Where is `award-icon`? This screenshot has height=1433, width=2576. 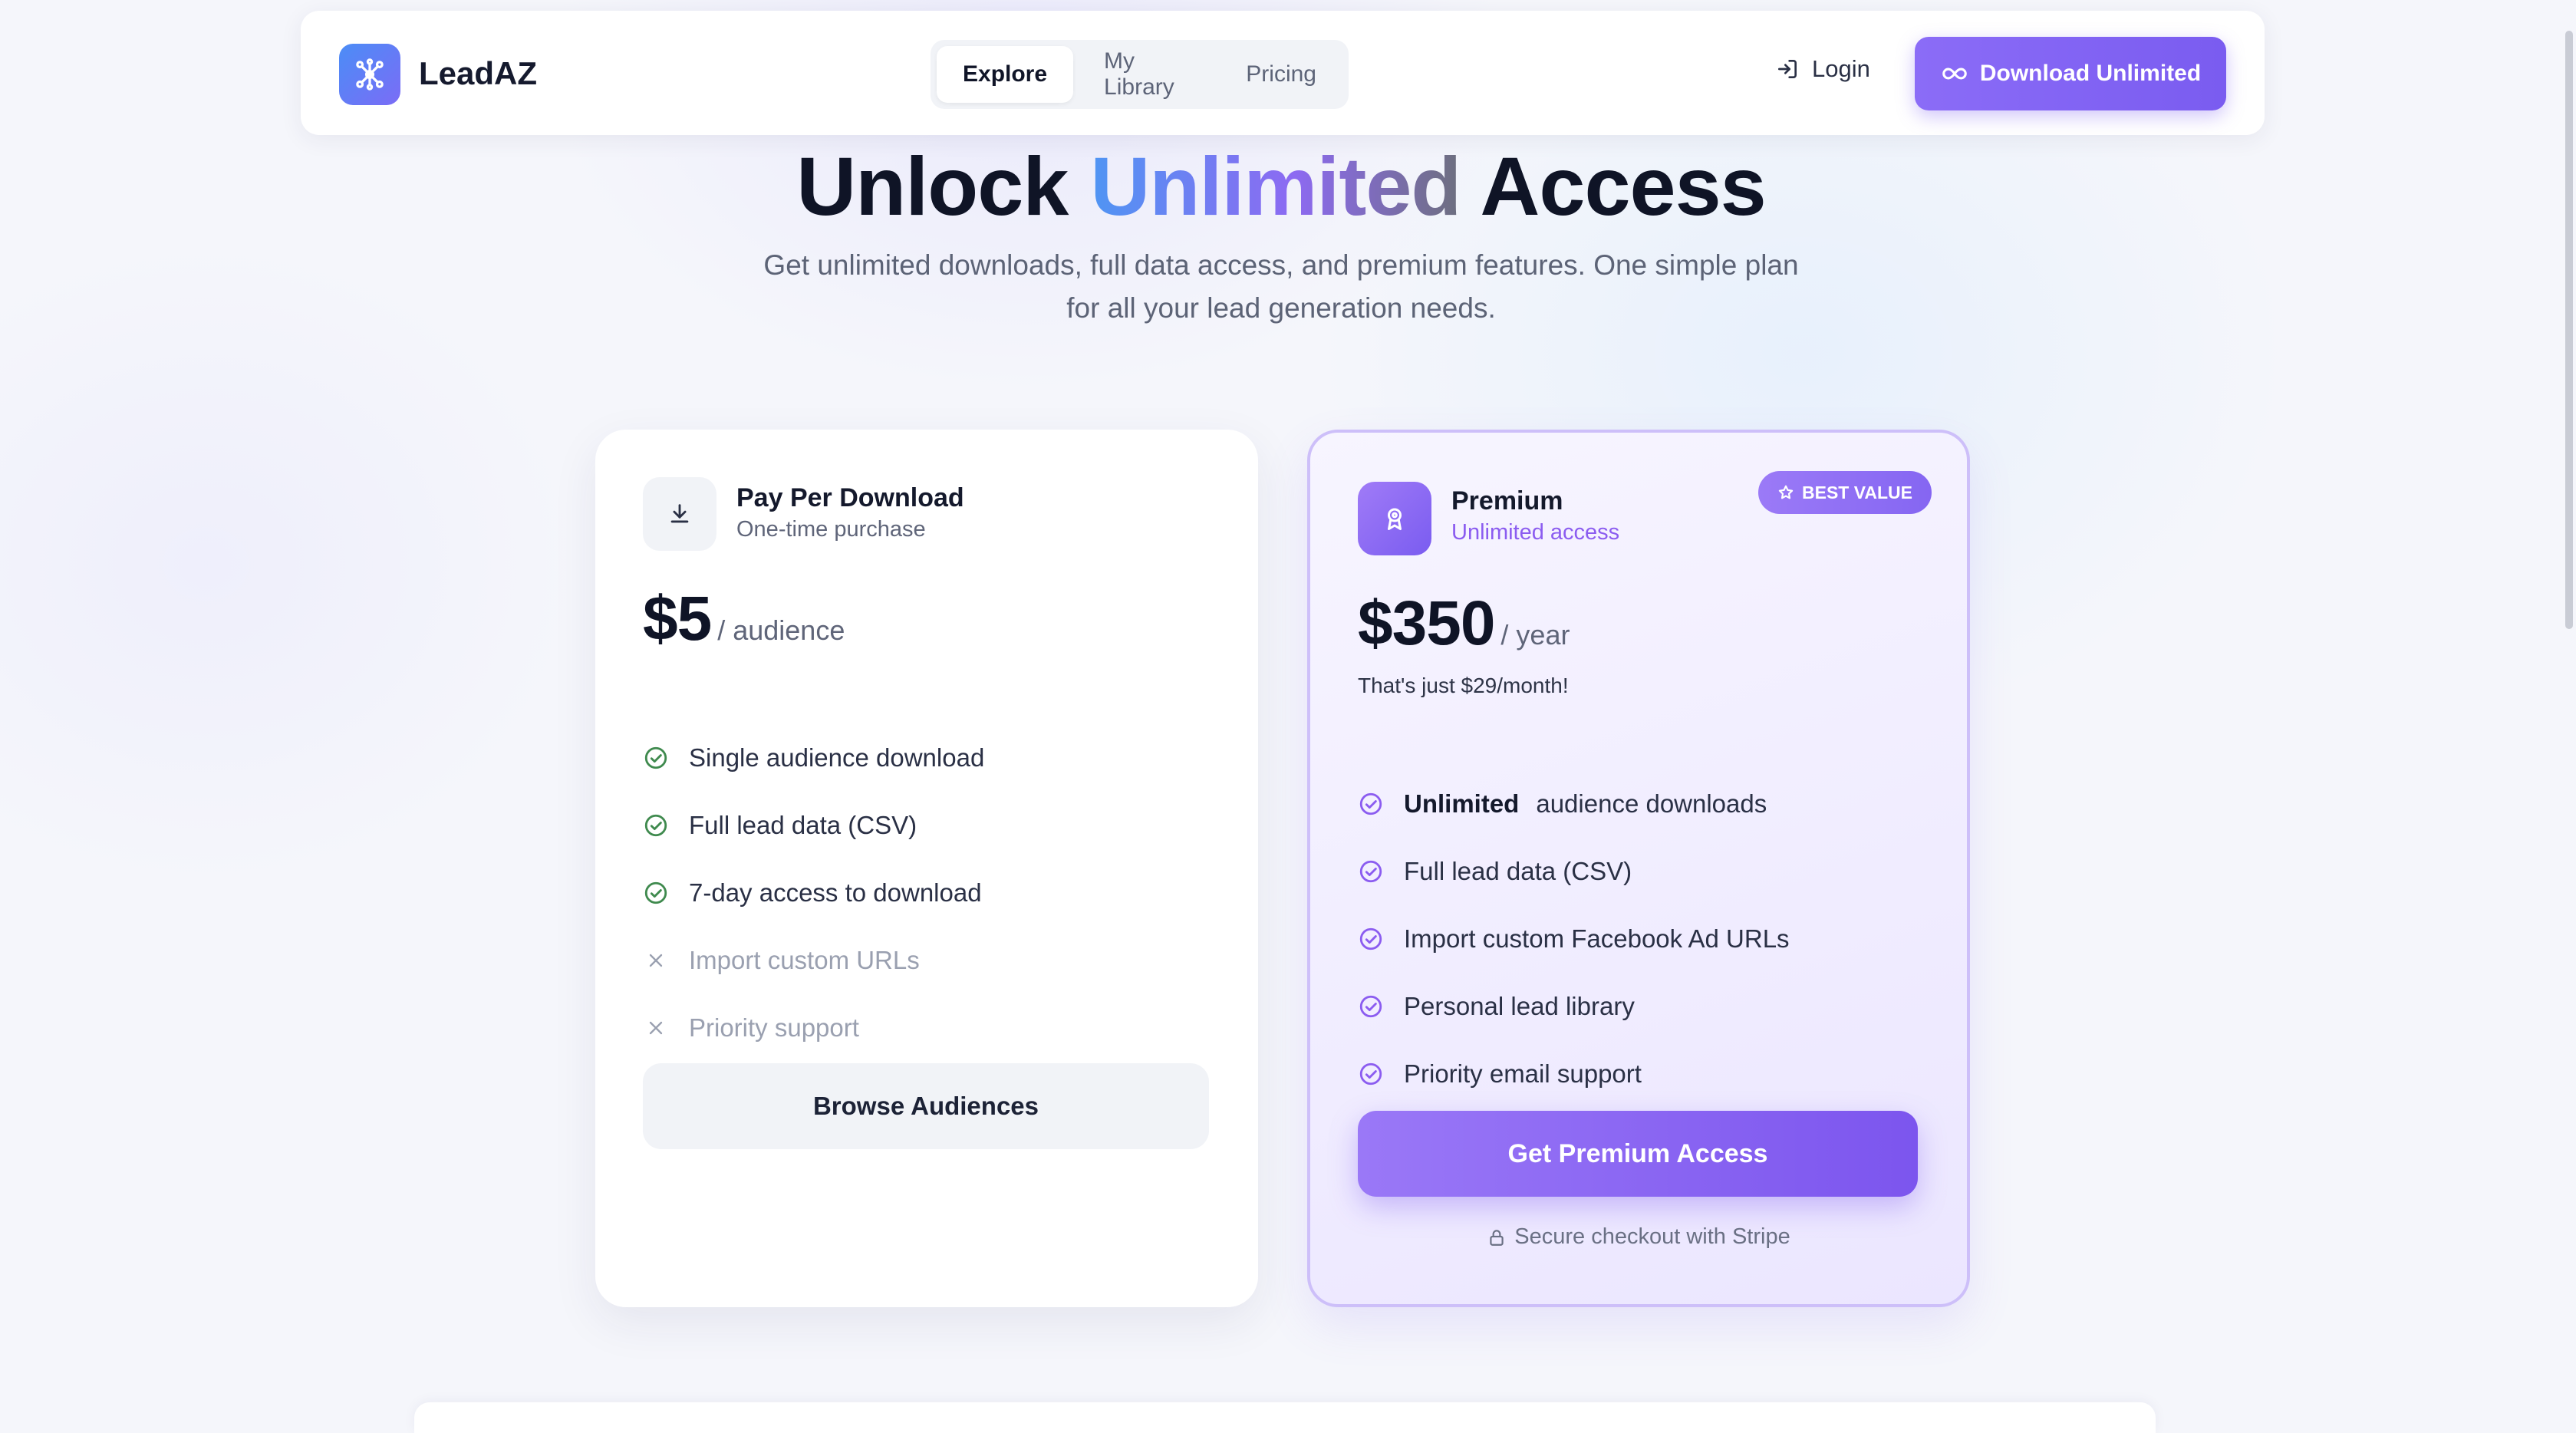
award-icon is located at coordinates (1395, 519).